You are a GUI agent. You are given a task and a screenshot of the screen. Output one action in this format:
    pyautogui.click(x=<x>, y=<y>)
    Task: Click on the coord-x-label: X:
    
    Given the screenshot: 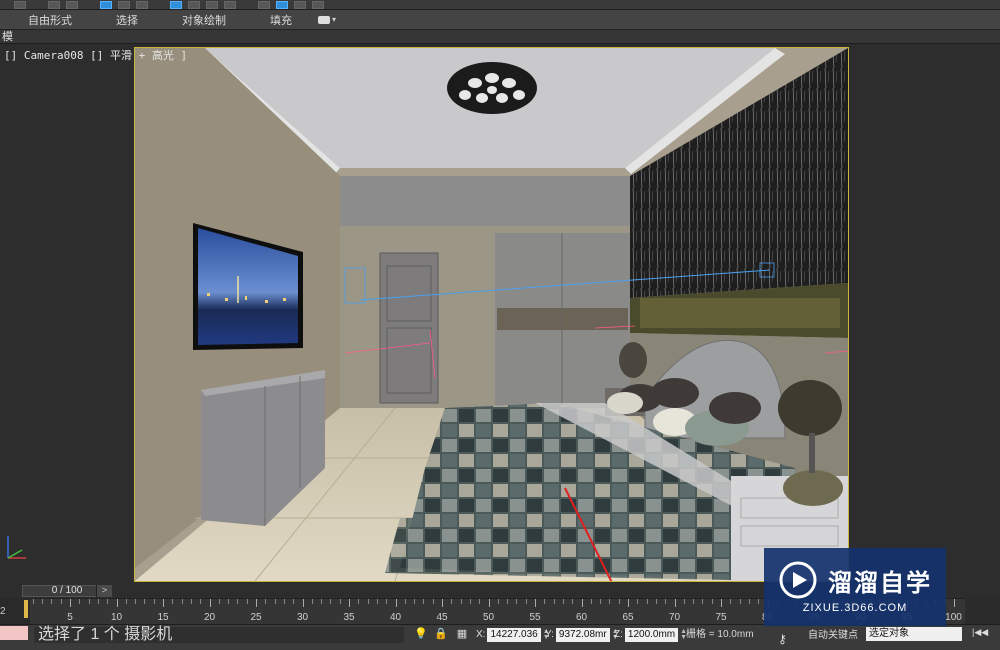 What is the action you would take?
    pyautogui.click(x=481, y=634)
    